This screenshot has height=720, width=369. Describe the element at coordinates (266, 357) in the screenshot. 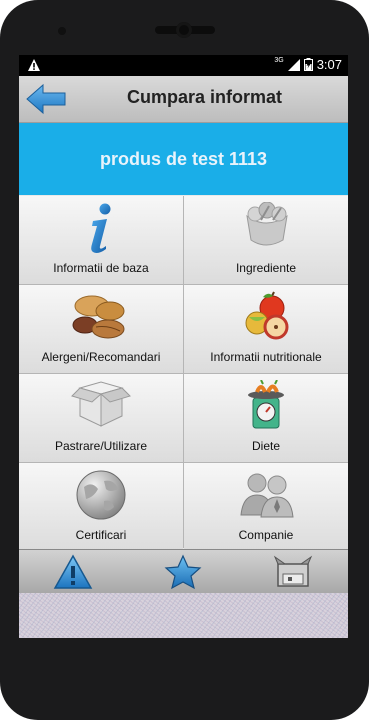

I see `menu-item-label: Informatii nutritionale` at that location.